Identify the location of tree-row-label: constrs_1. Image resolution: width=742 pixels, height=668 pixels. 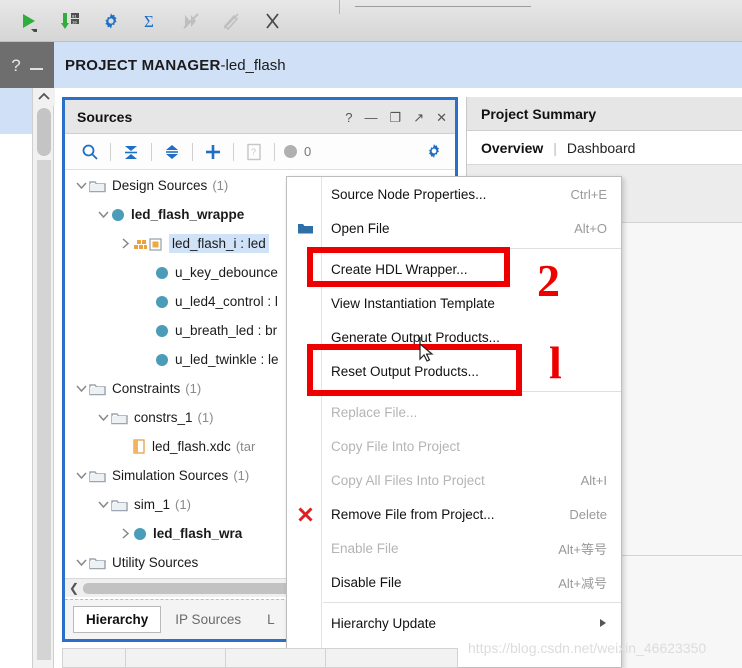
(163, 417).